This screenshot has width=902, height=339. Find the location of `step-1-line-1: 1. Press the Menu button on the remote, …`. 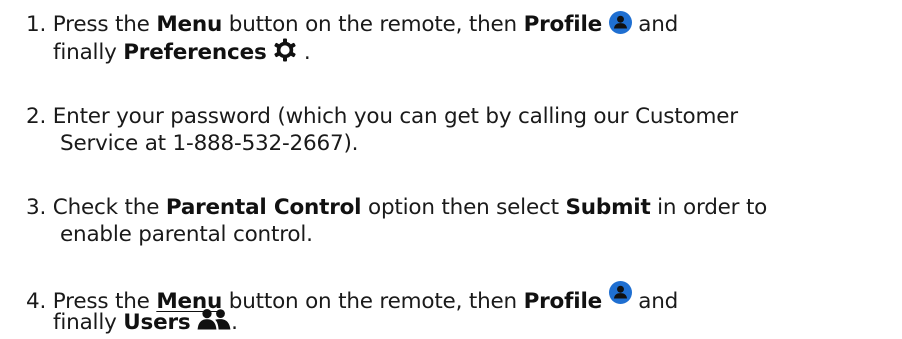

step-1-line-1: 1. Press the Menu button on the remote, … is located at coordinates (352, 24).